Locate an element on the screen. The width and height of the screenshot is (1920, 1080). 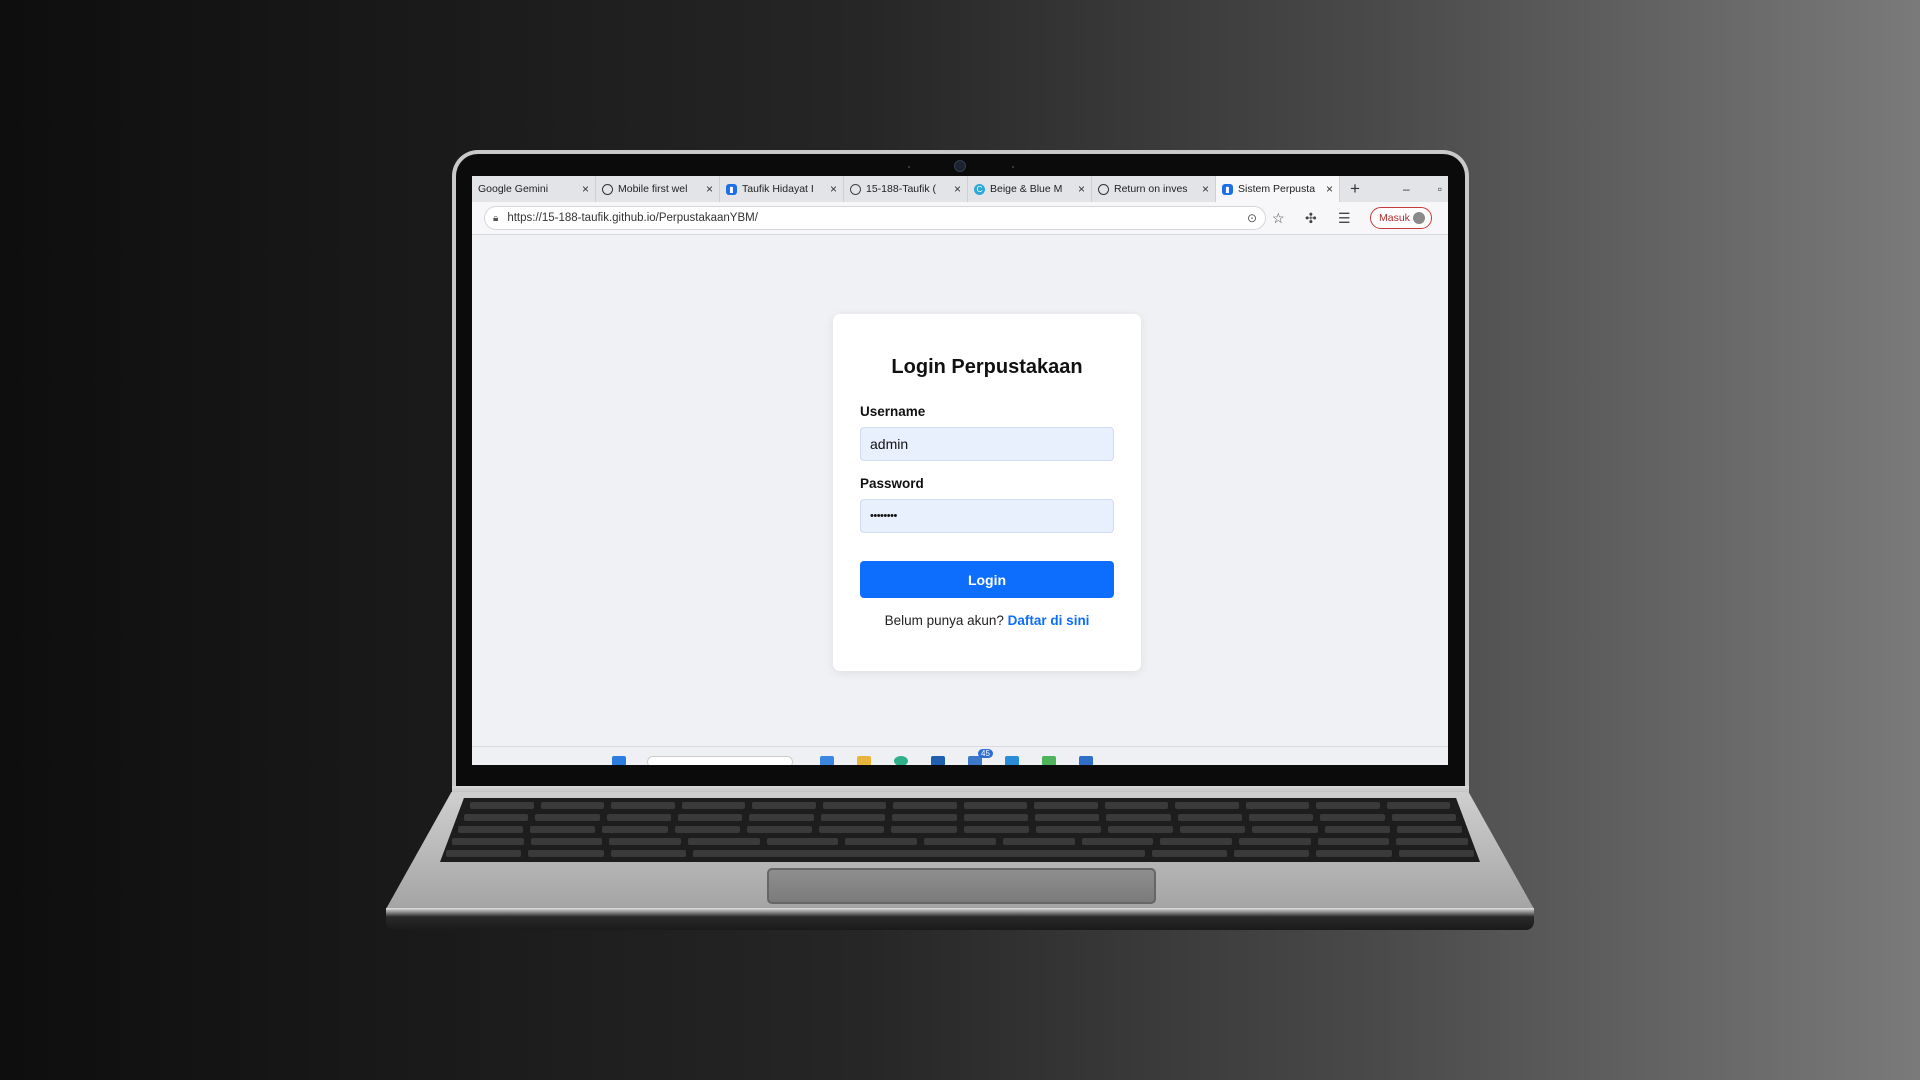
tab-return-on-investment: Return on inves × is located at coordinates (1154, 189).